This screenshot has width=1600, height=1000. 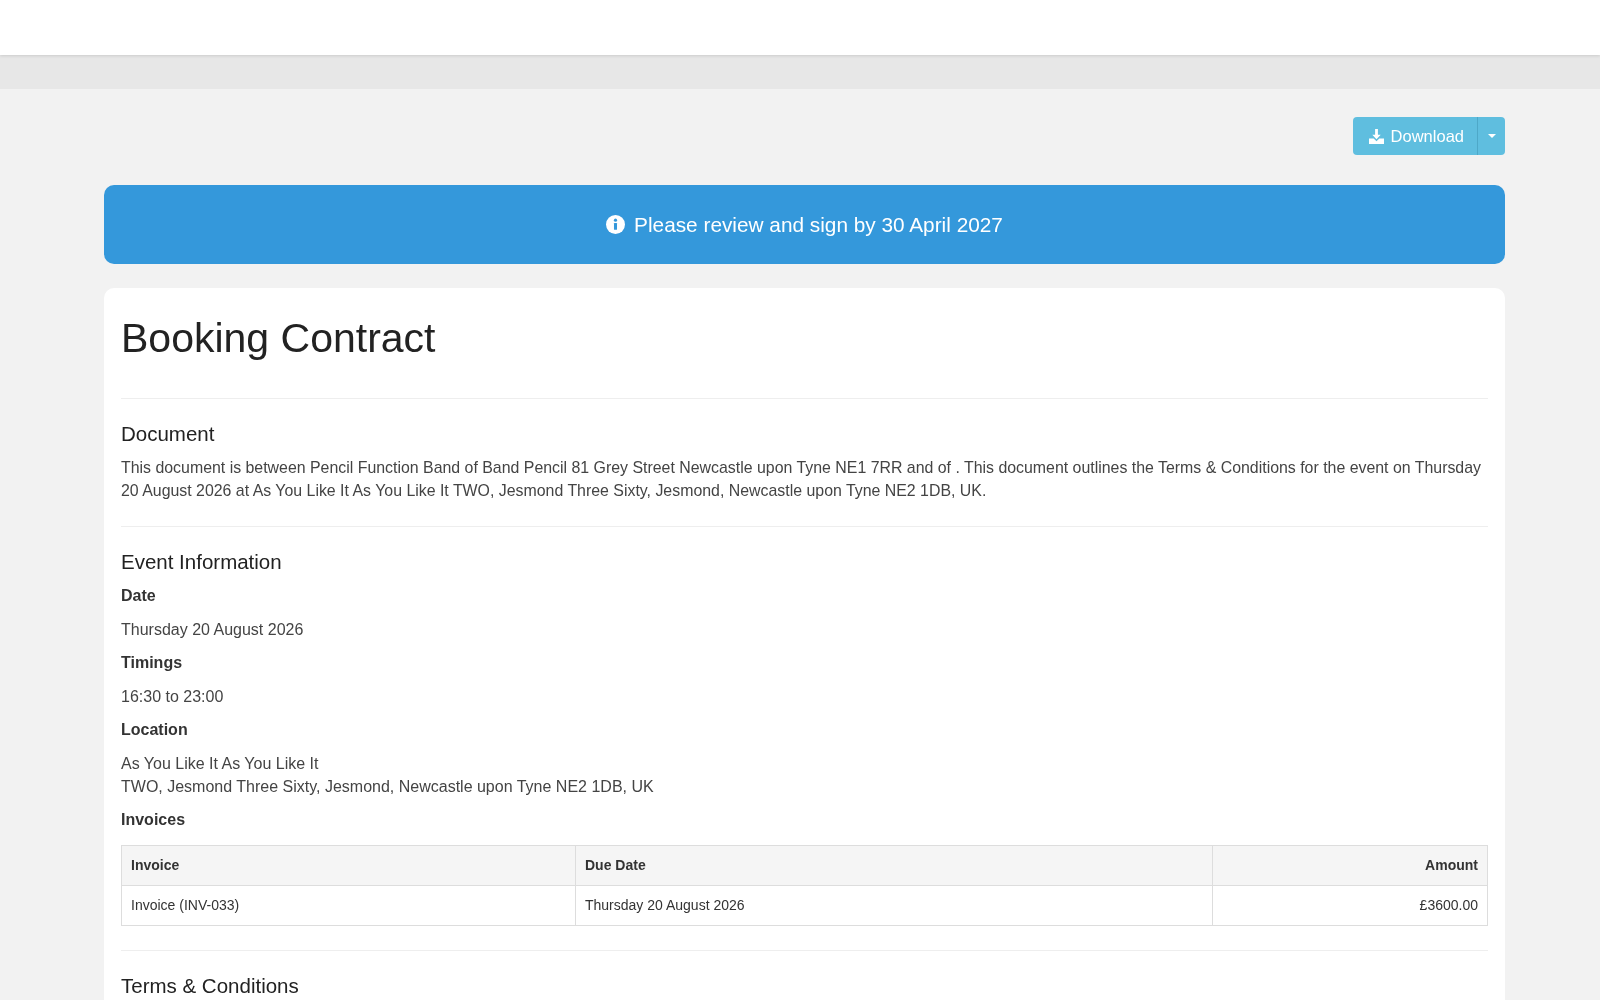 What do you see at coordinates (202, 561) in the screenshot?
I see `section-heading: Event Information` at bounding box center [202, 561].